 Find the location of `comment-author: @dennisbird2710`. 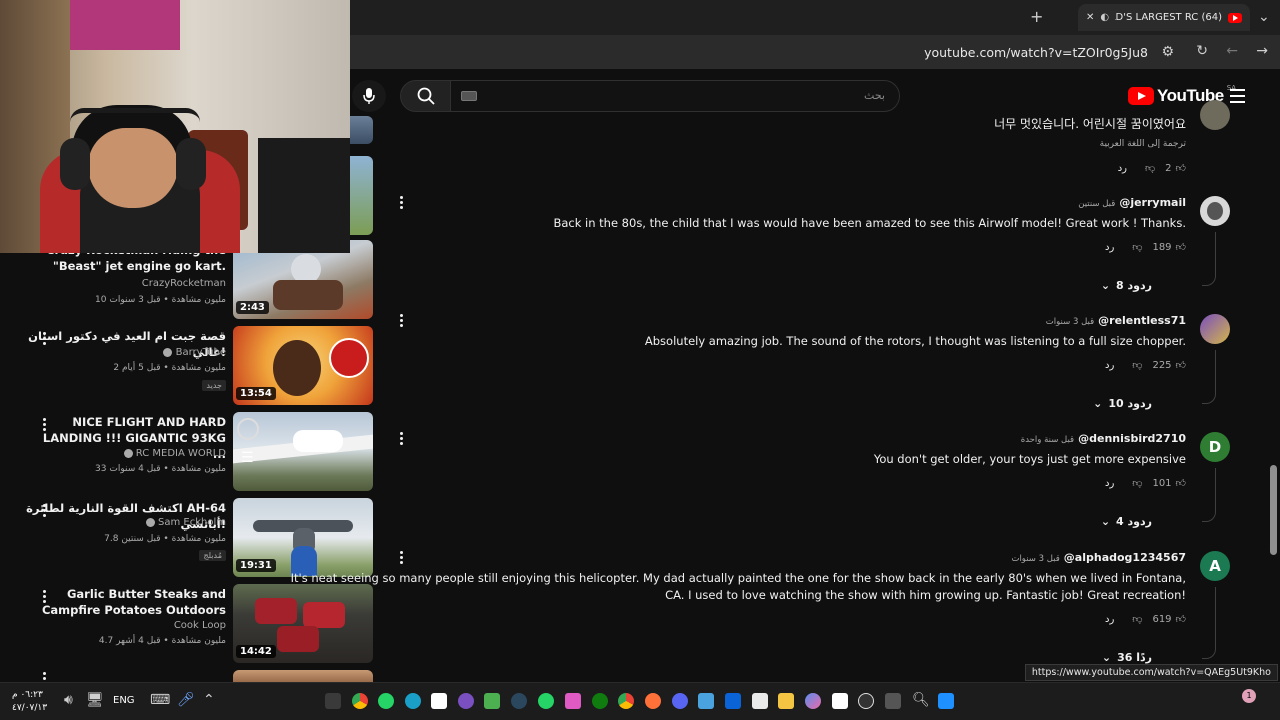

comment-author: @dennisbird2710 is located at coordinates (1132, 438).